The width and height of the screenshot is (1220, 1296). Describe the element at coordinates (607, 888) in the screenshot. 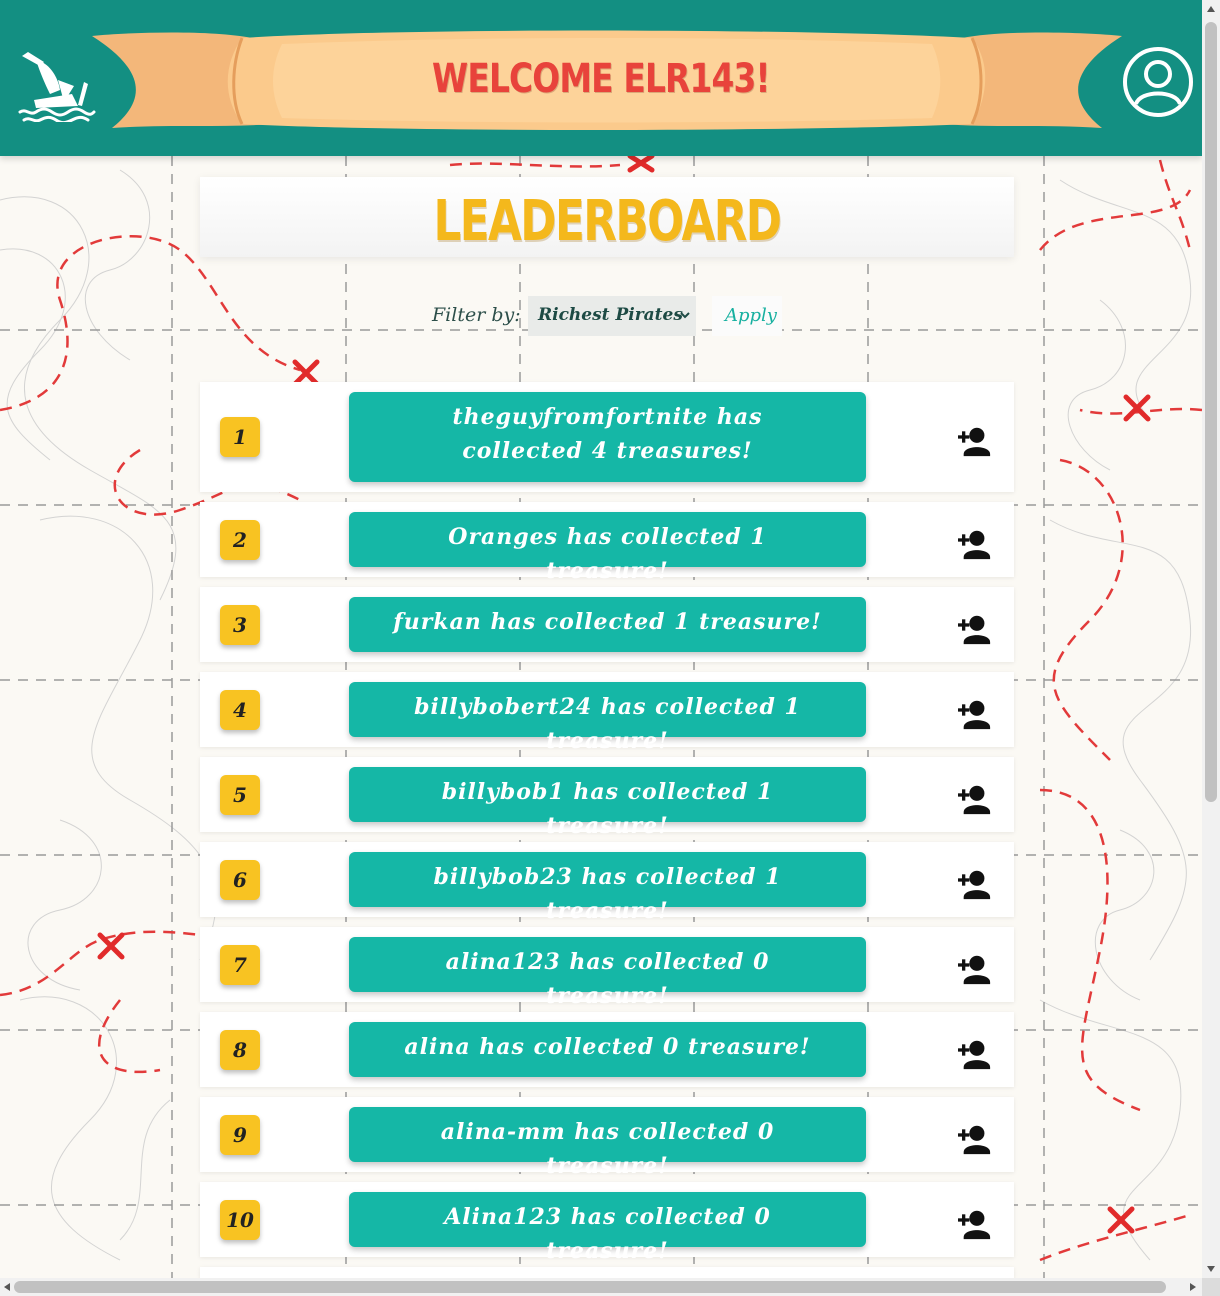

I see `player-summary: billybob23 has collected 1 treasure!` at that location.